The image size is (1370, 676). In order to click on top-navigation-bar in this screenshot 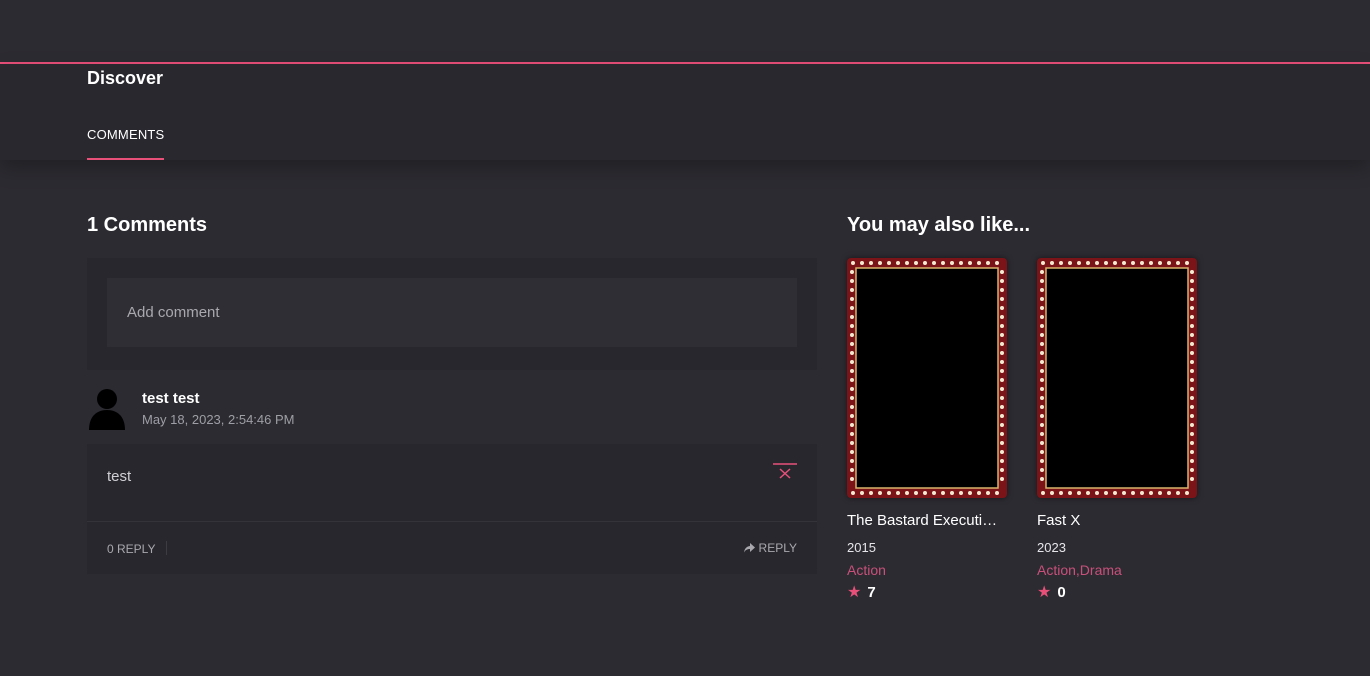, I will do `click(685, 32)`.